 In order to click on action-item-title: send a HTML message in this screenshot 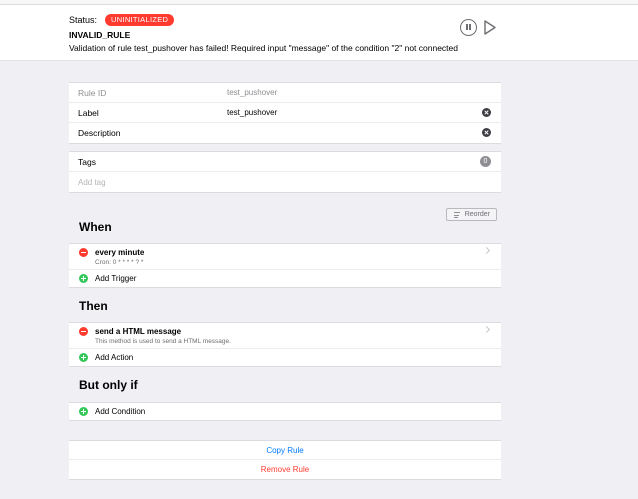, I will do `click(138, 331)`.